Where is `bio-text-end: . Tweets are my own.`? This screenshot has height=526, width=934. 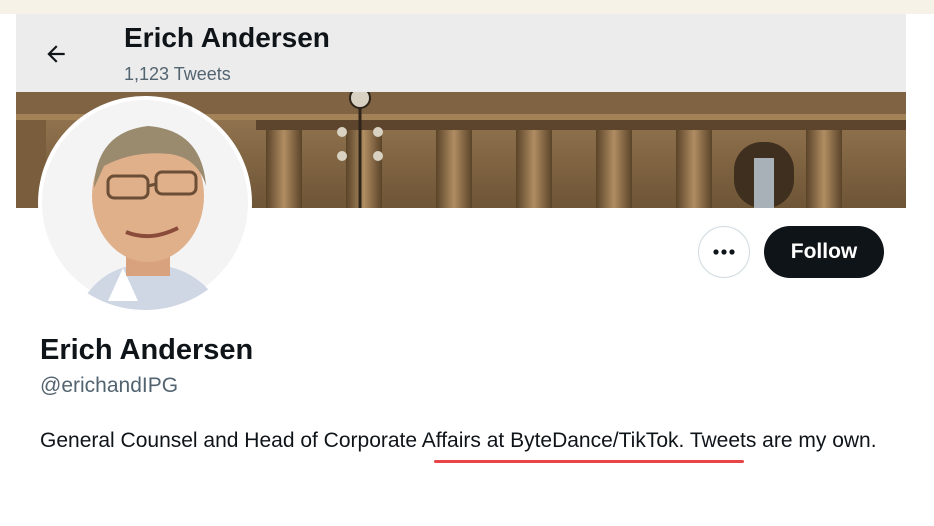
bio-text-end: . Tweets are my own. is located at coordinates (777, 440).